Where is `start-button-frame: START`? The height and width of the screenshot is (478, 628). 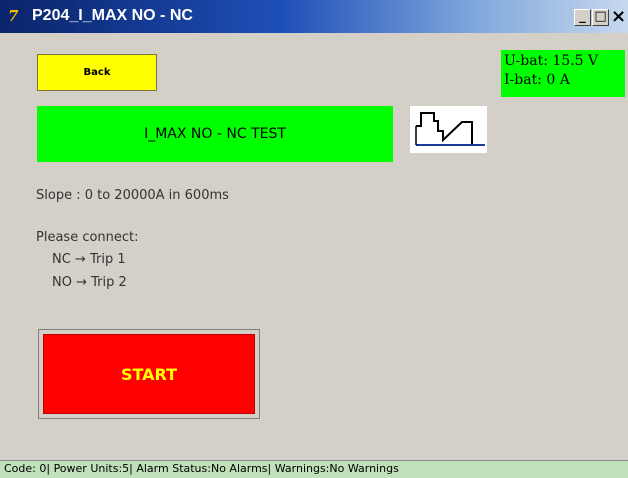
start-button-frame: START is located at coordinates (149, 374).